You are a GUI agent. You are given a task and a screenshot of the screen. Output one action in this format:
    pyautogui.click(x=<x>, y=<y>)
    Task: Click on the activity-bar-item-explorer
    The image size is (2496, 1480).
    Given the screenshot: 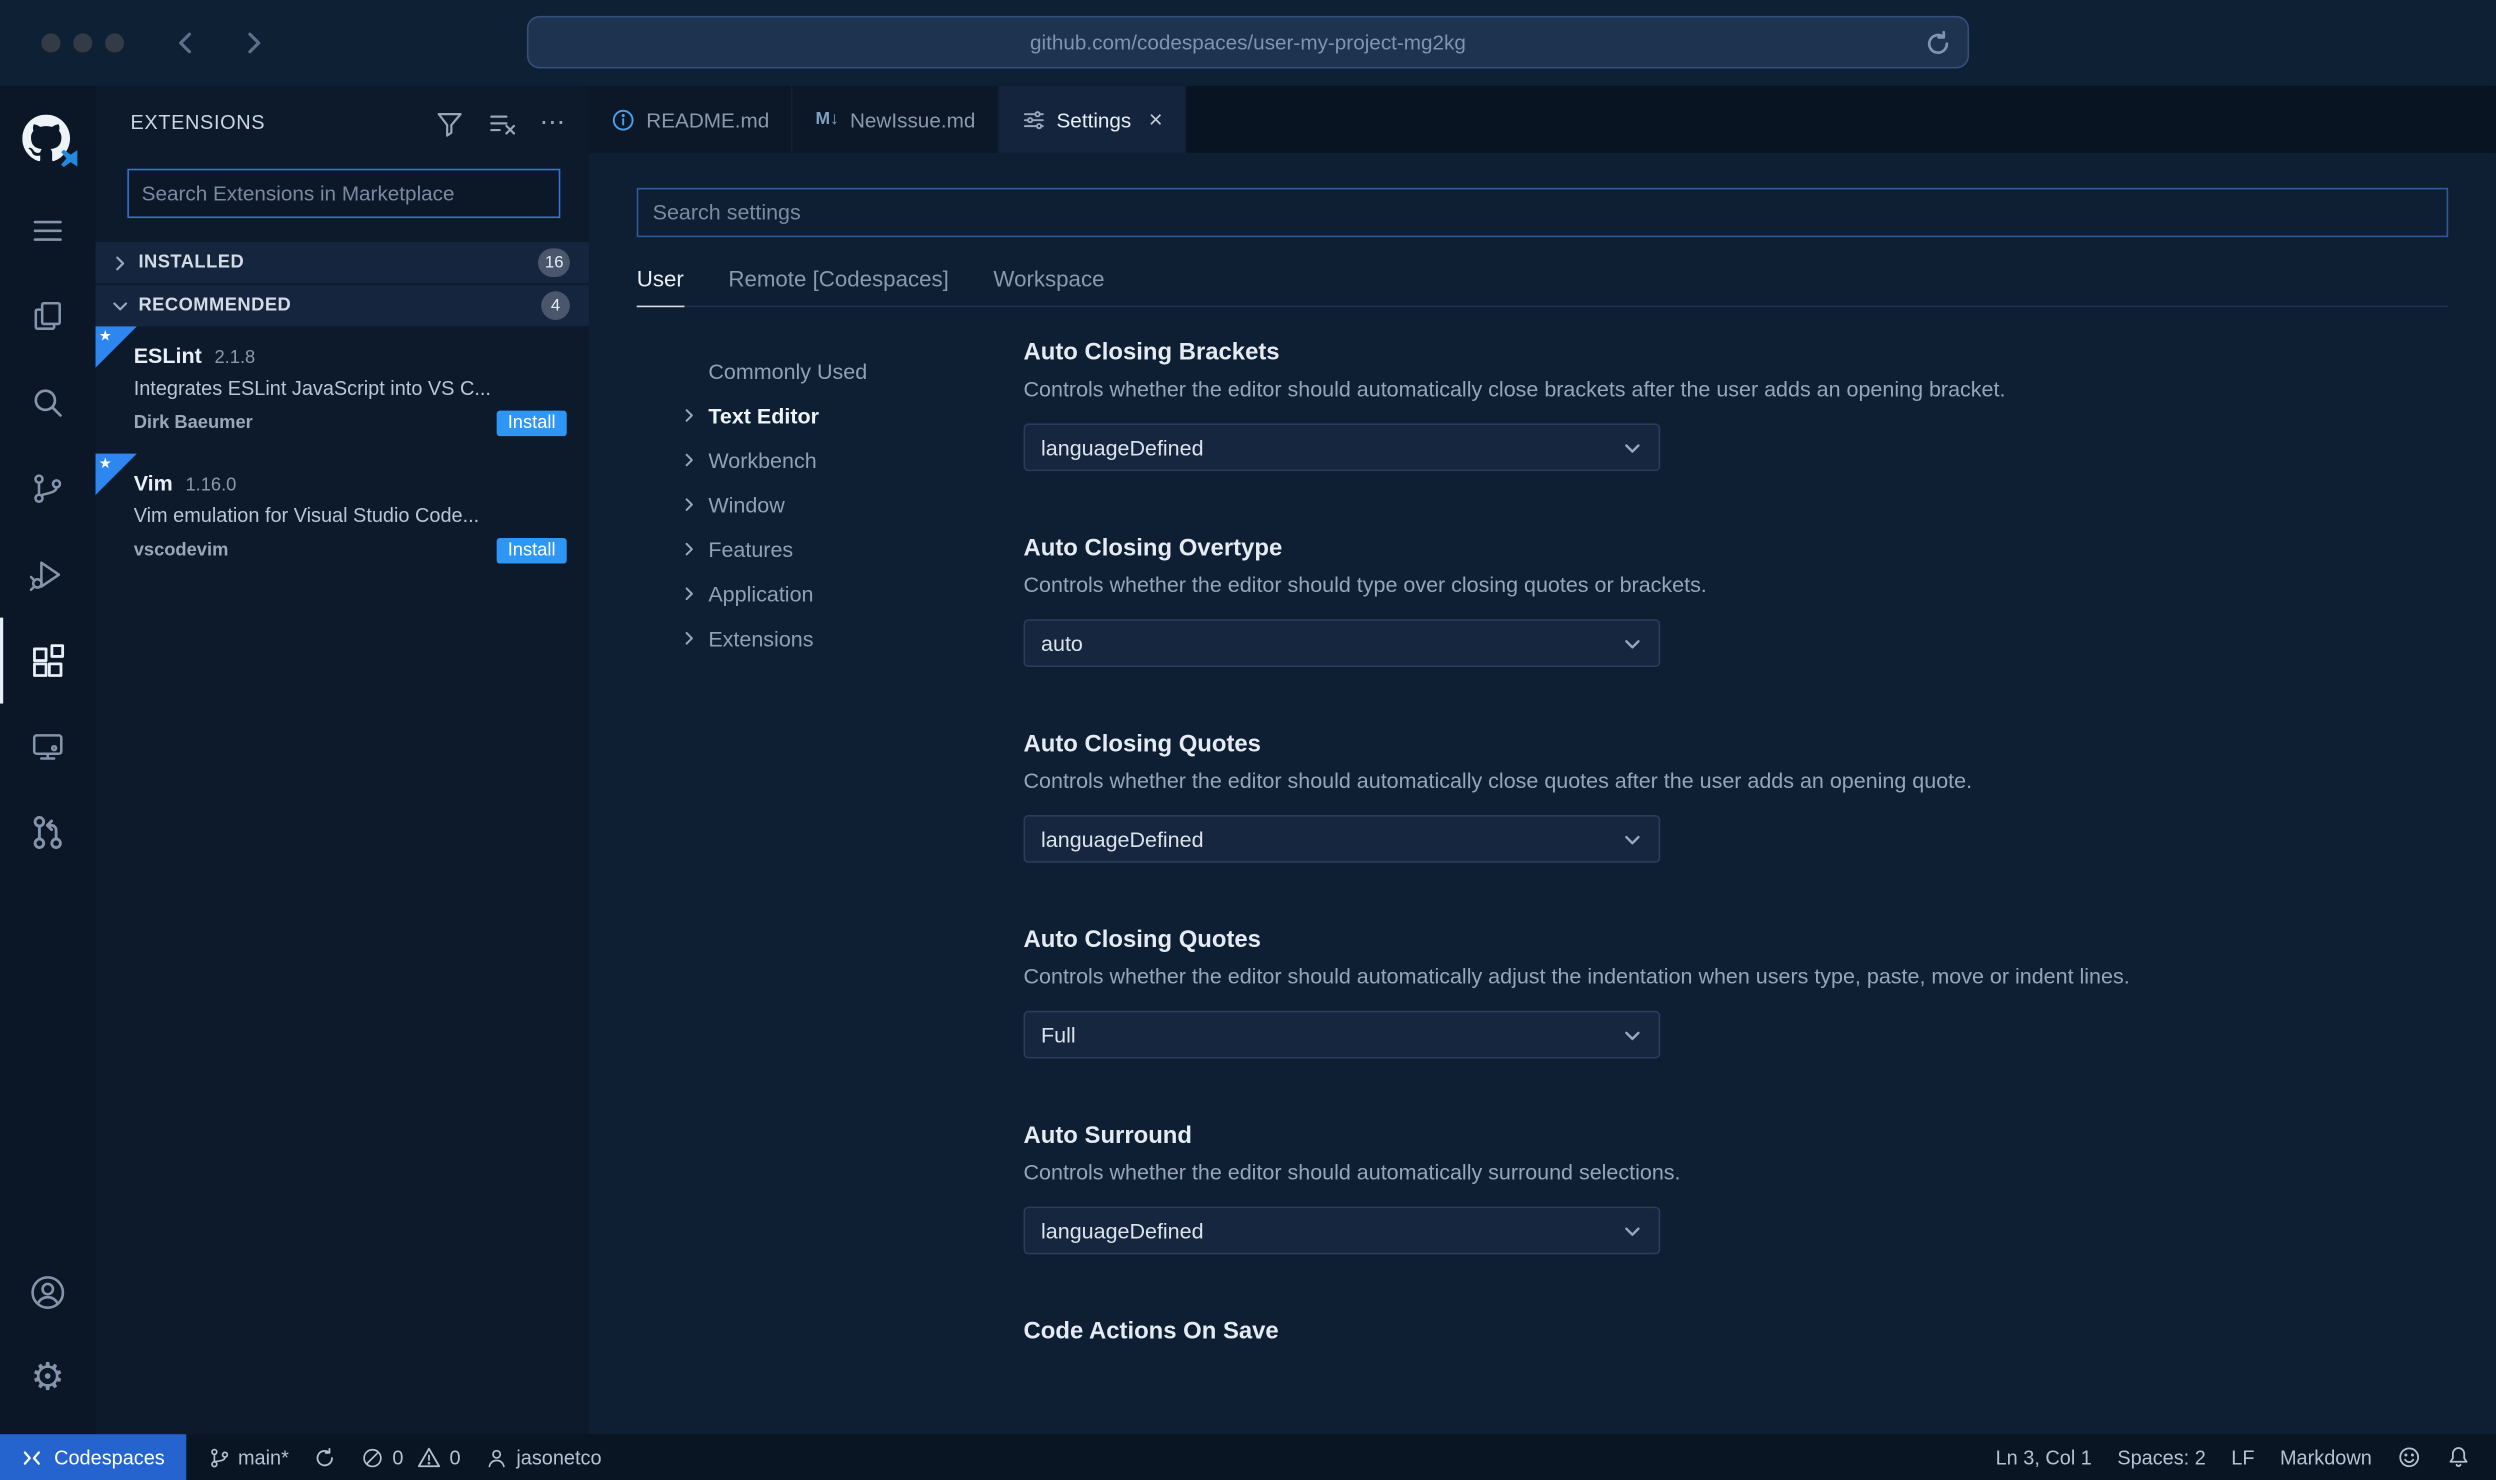 What is the action you would take?
    pyautogui.click(x=48, y=317)
    